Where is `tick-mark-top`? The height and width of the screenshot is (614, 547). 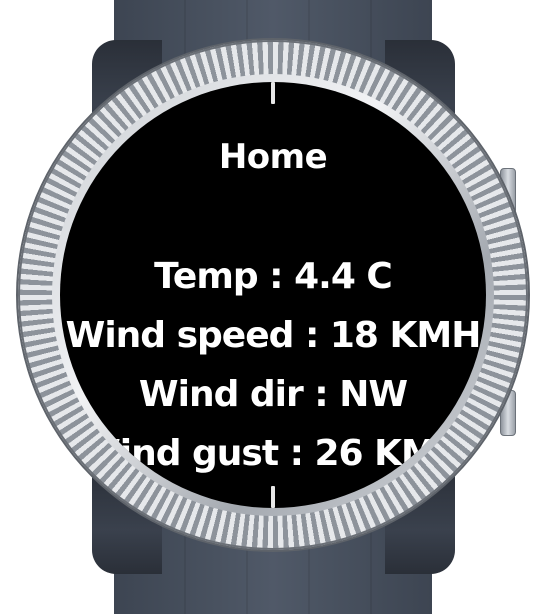
tick-mark-top is located at coordinates (273, 93).